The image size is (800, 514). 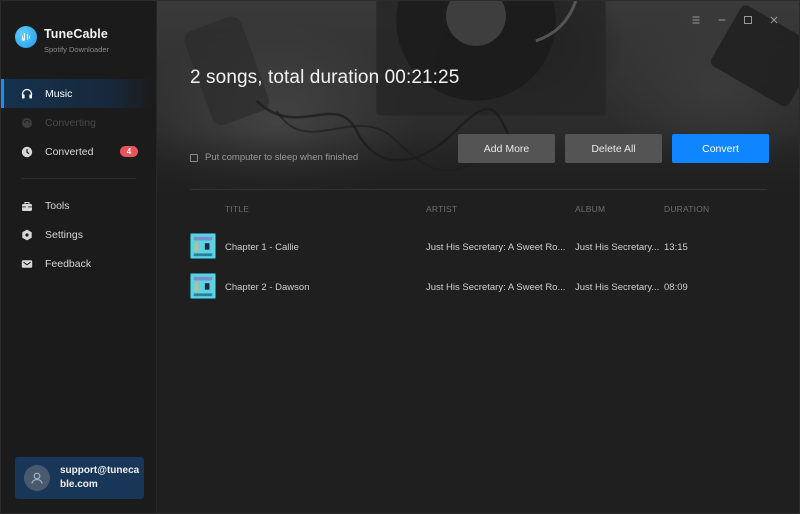 I want to click on user-icon, so click(x=37, y=478).